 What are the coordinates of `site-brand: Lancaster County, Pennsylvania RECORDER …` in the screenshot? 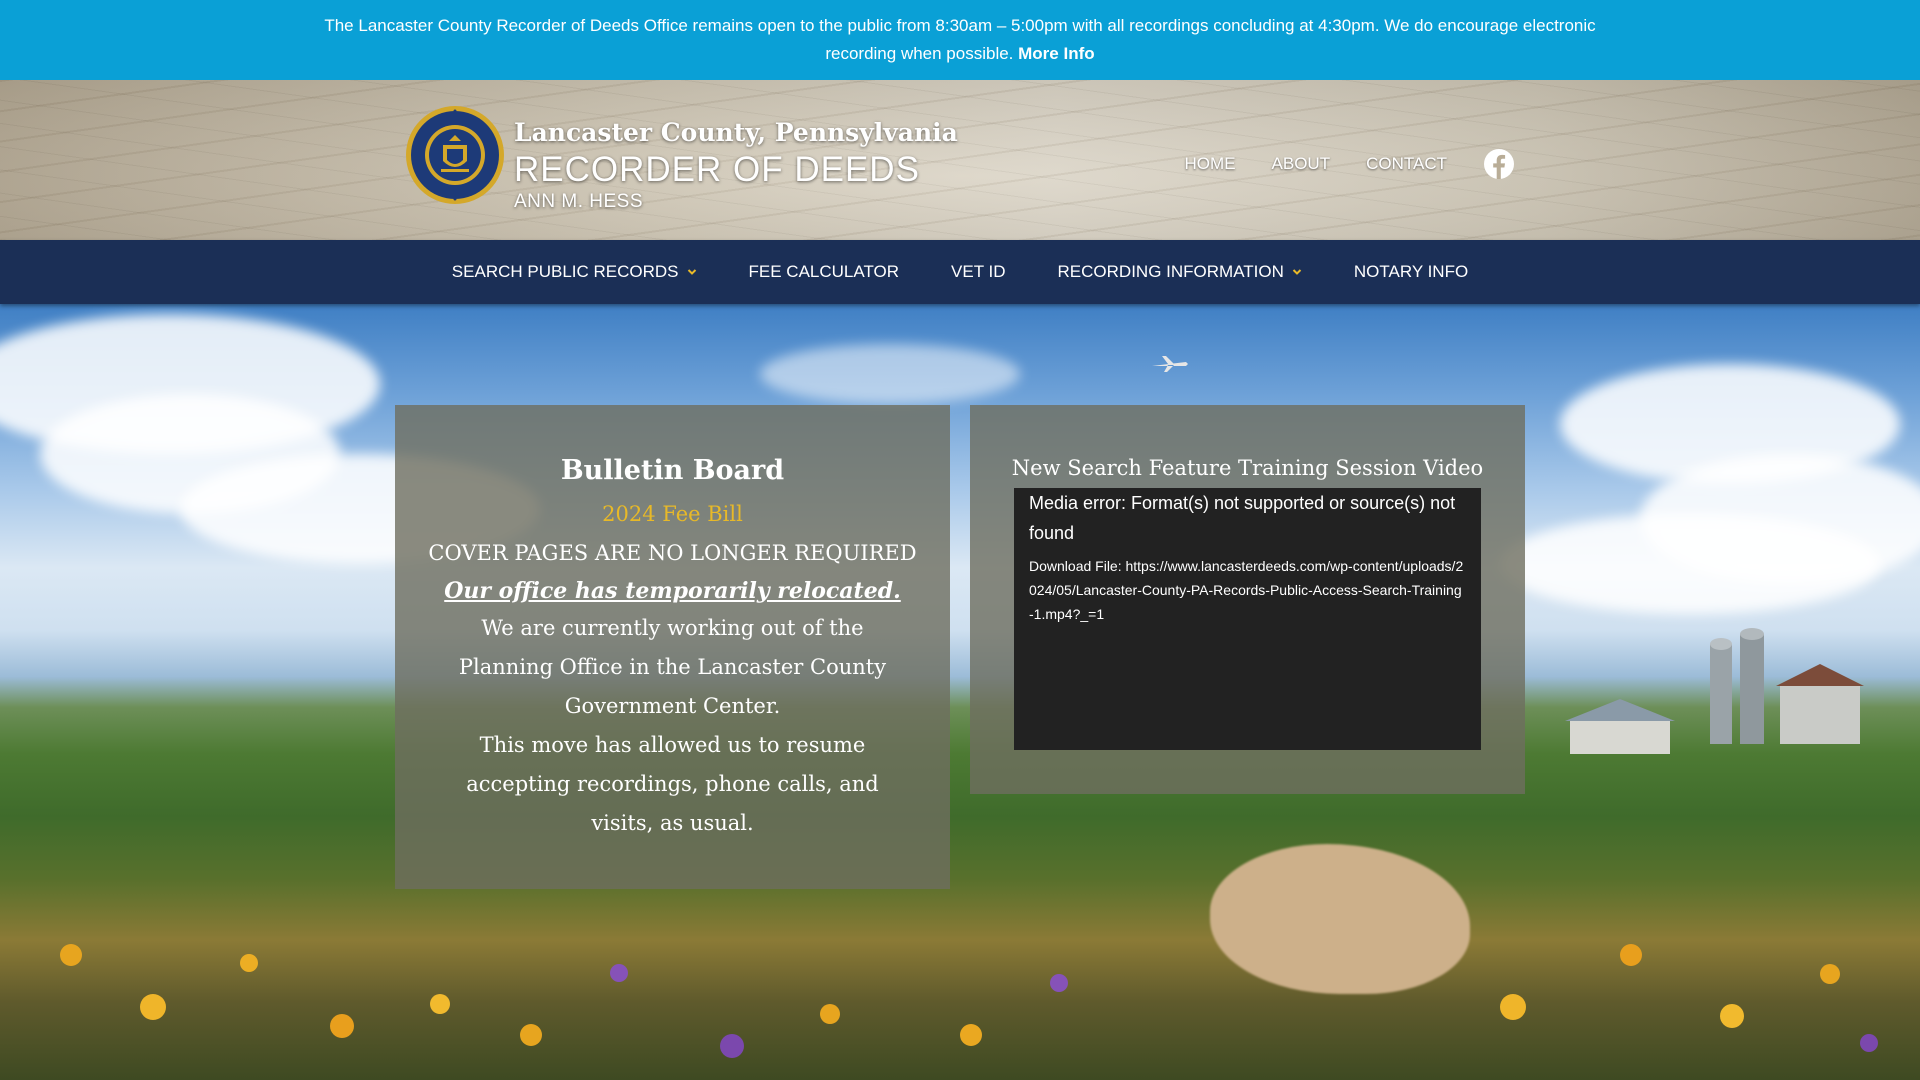 It's located at (736, 165).